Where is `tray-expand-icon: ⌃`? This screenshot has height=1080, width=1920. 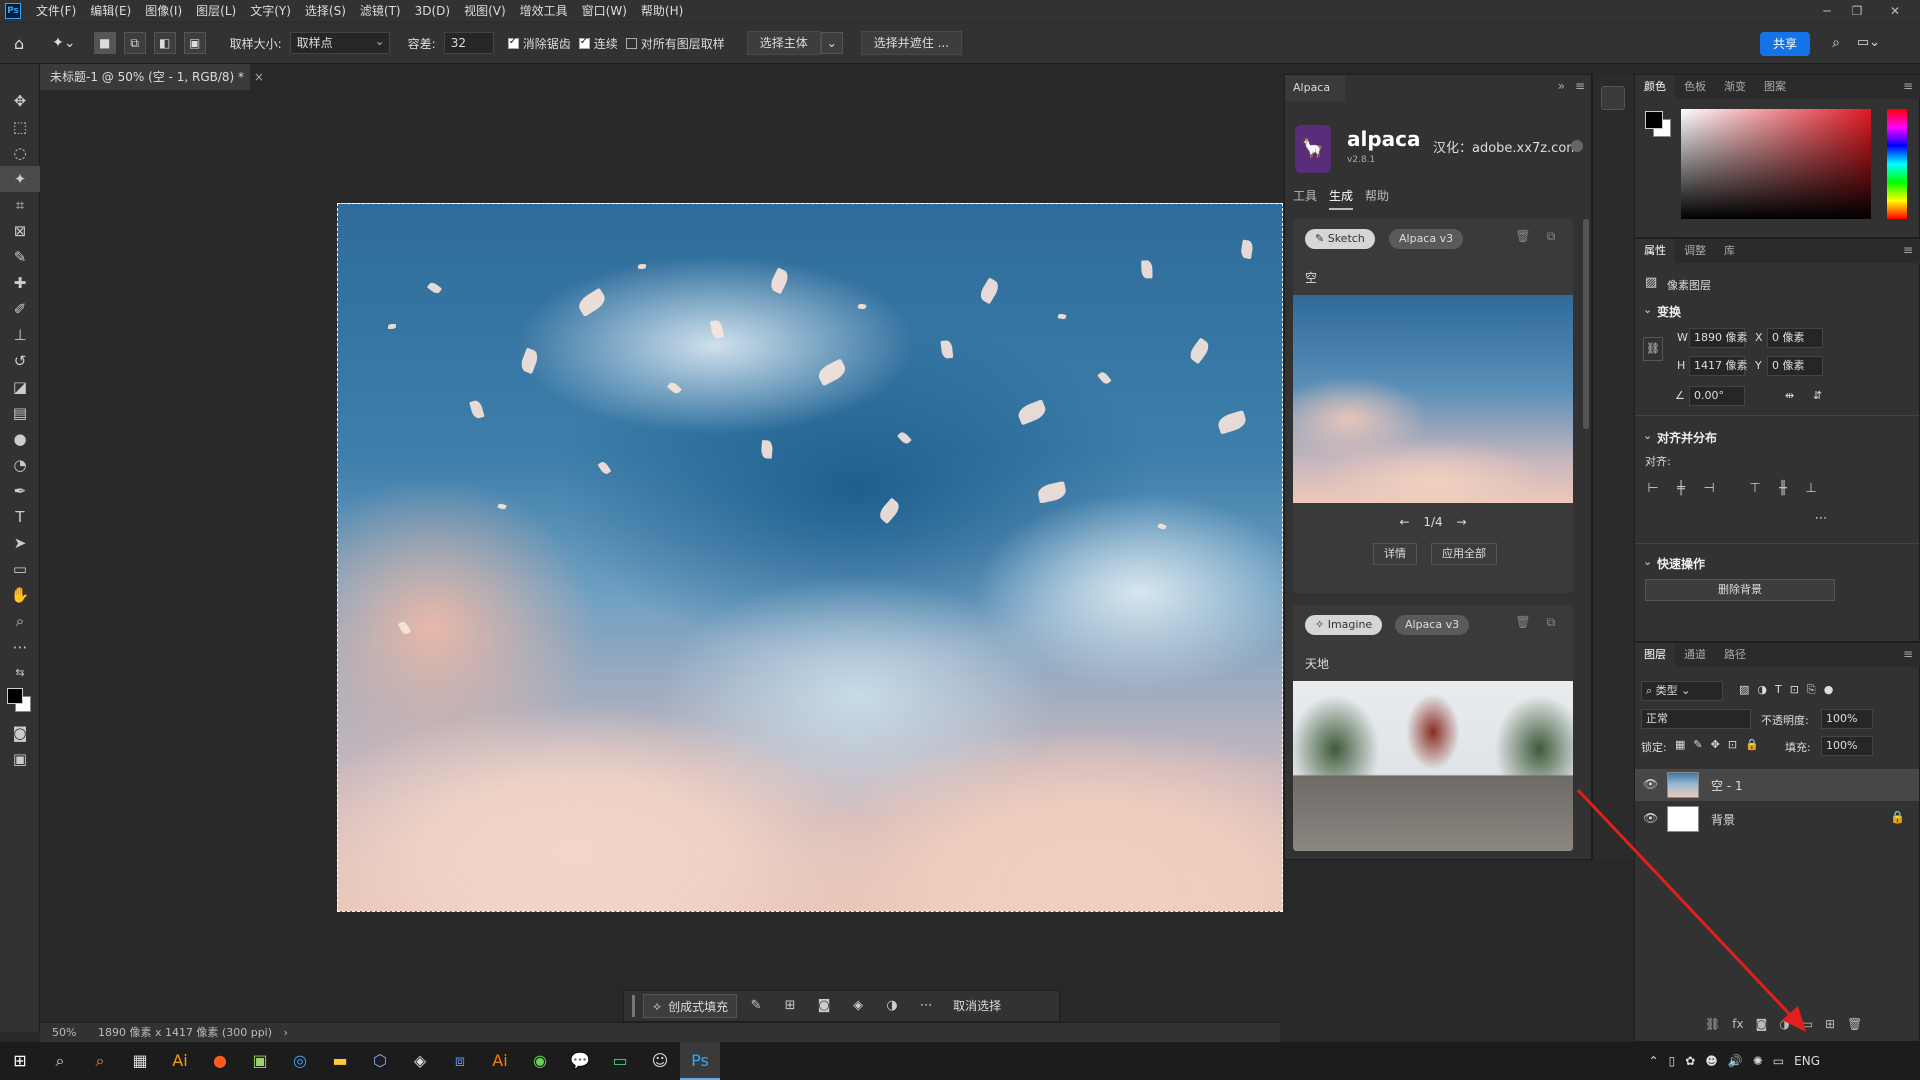
tray-expand-icon: ⌃ is located at coordinates (1654, 1061).